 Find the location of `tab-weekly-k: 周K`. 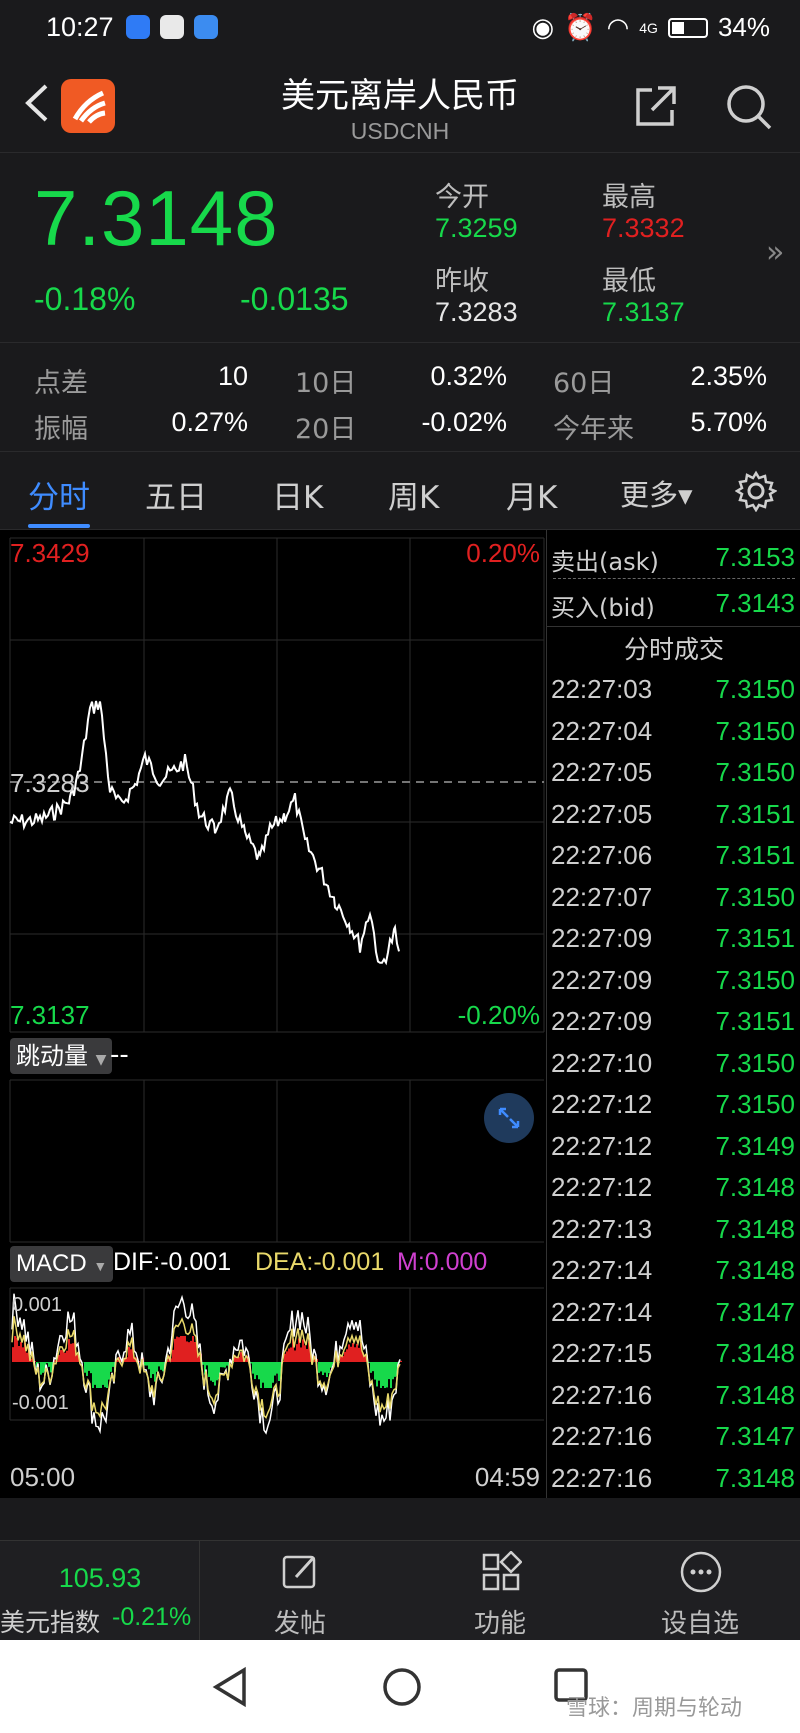

tab-weekly-k: 周K is located at coordinates (413, 494).